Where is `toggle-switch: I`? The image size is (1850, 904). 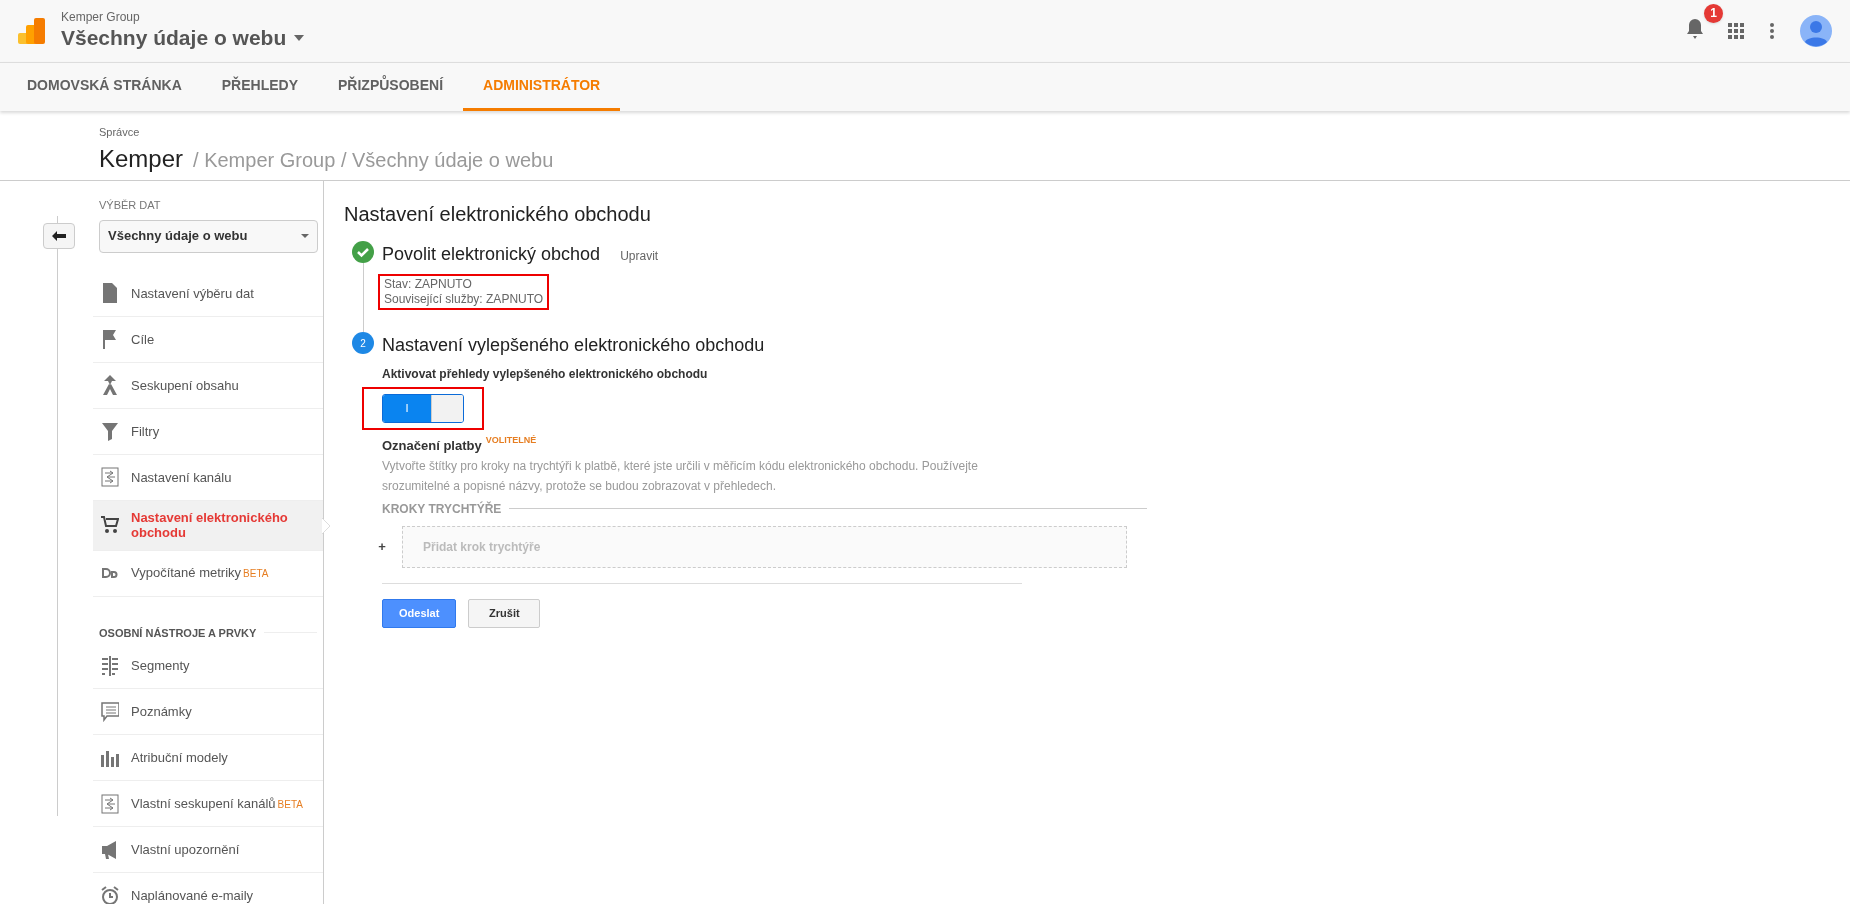 toggle-switch: I is located at coordinates (423, 408).